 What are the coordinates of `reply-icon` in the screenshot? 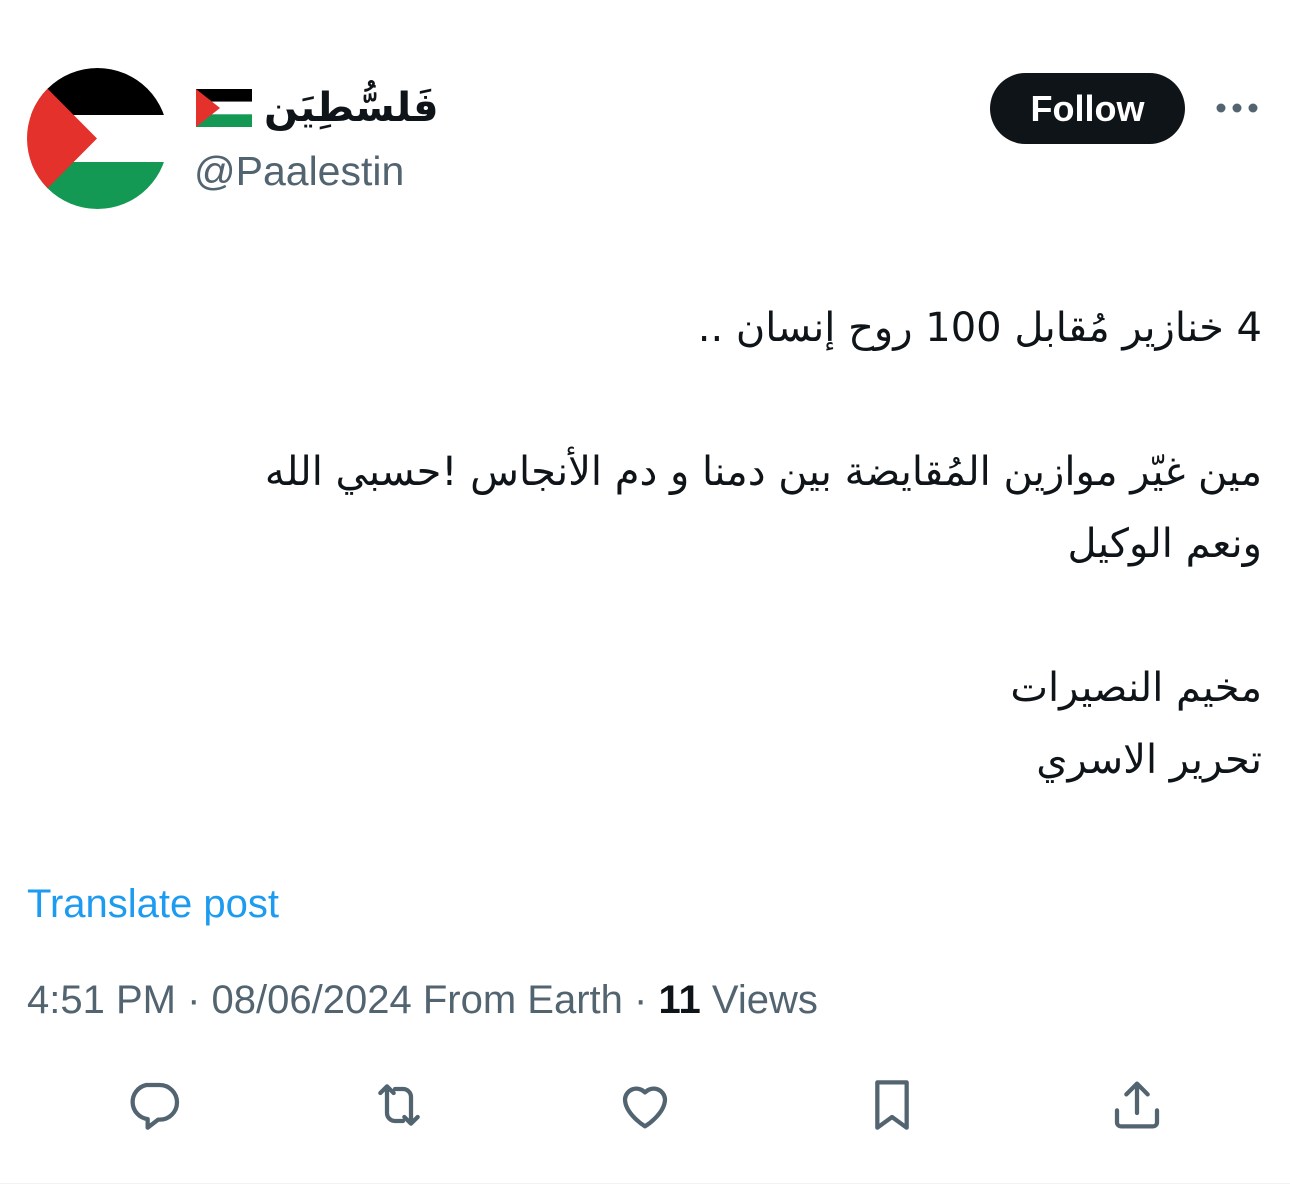 It's located at (155, 1106).